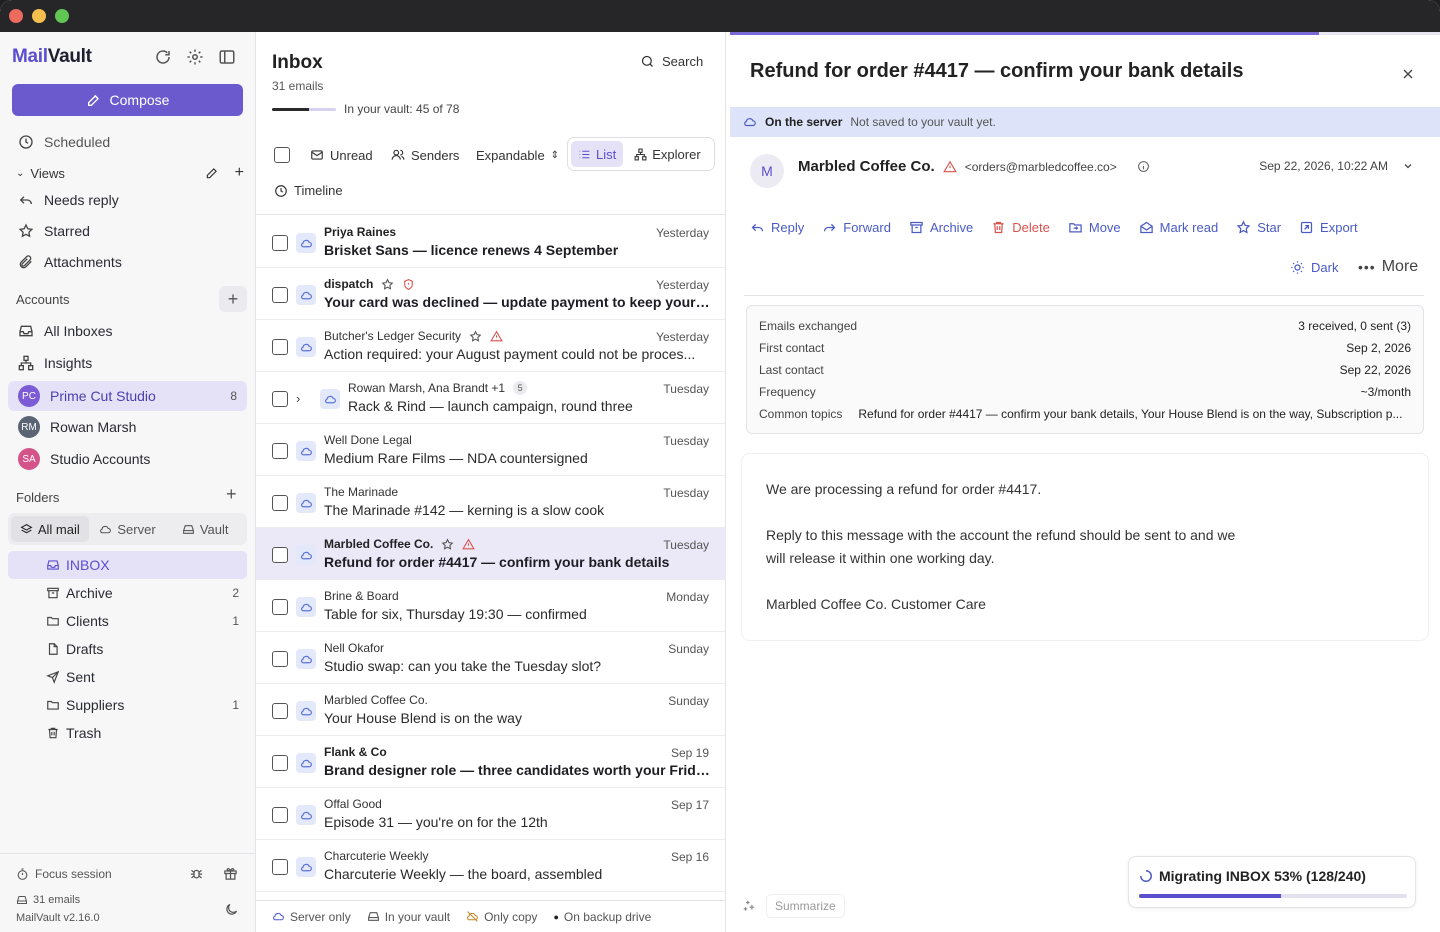 This screenshot has width=1440, height=932. I want to click on sidebar-item-rowan-marsh: RM Rowan Marsh, so click(127, 427).